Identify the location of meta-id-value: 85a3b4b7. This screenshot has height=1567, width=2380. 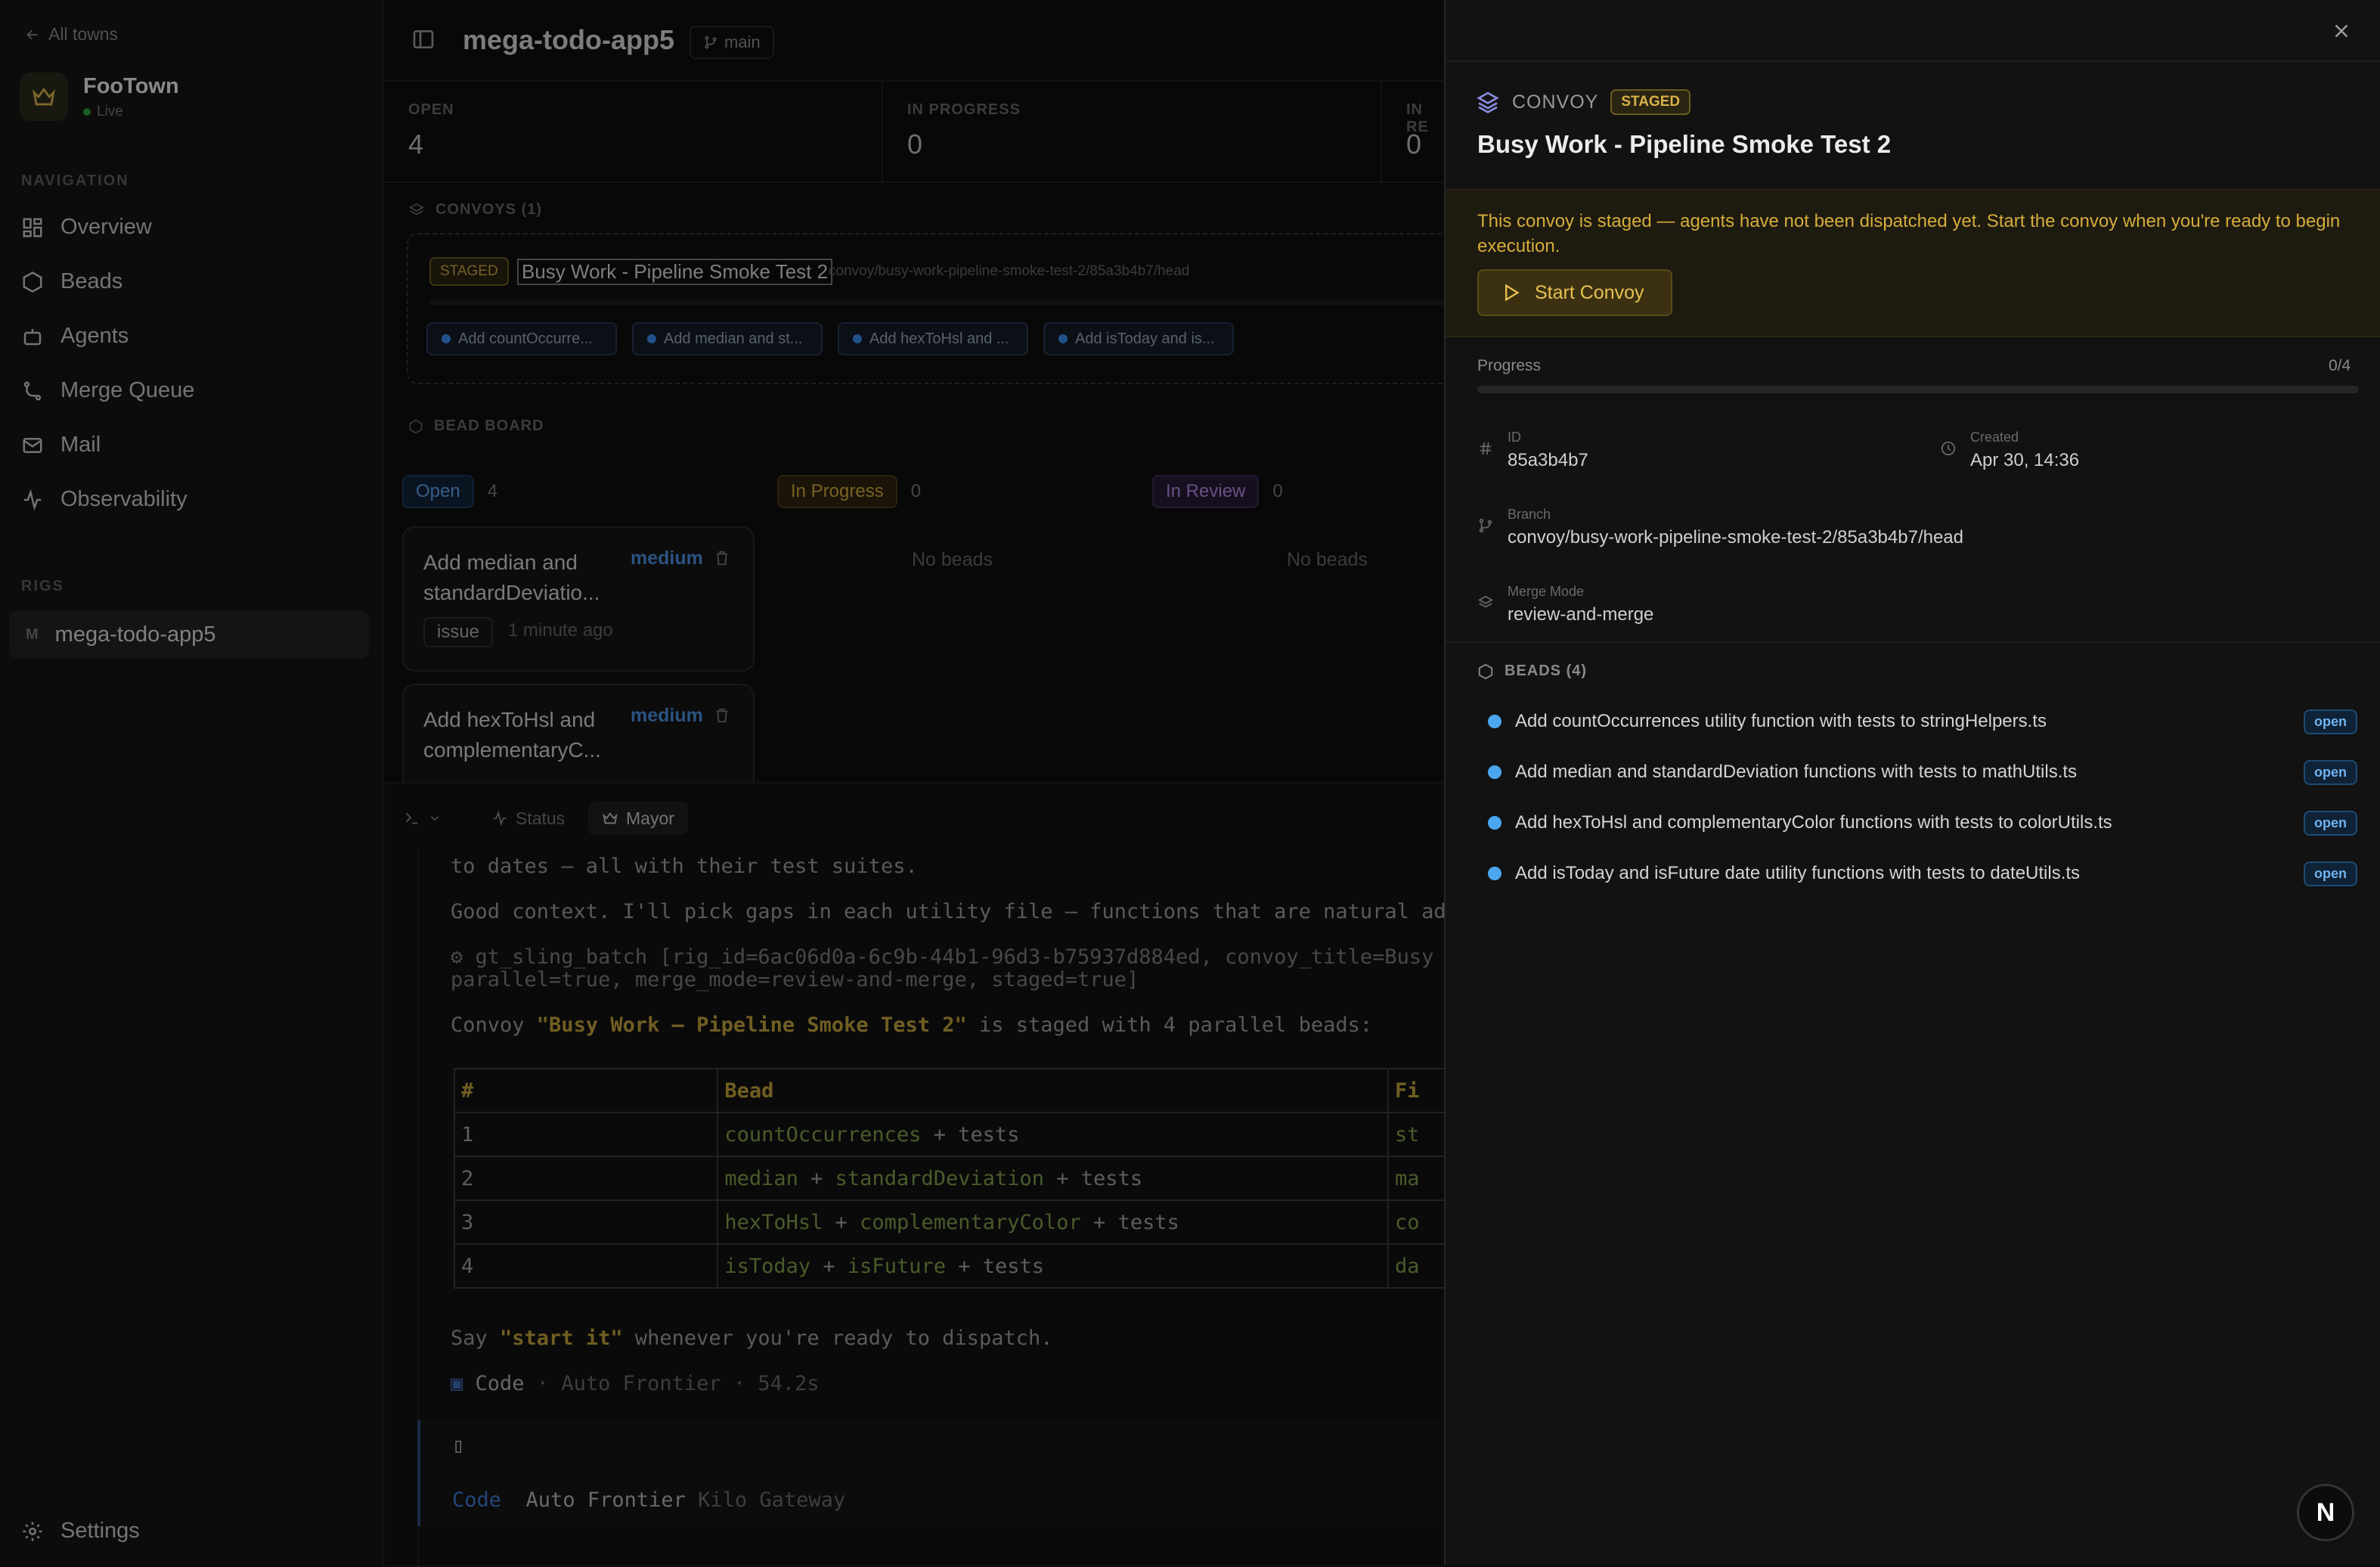
(1548, 460).